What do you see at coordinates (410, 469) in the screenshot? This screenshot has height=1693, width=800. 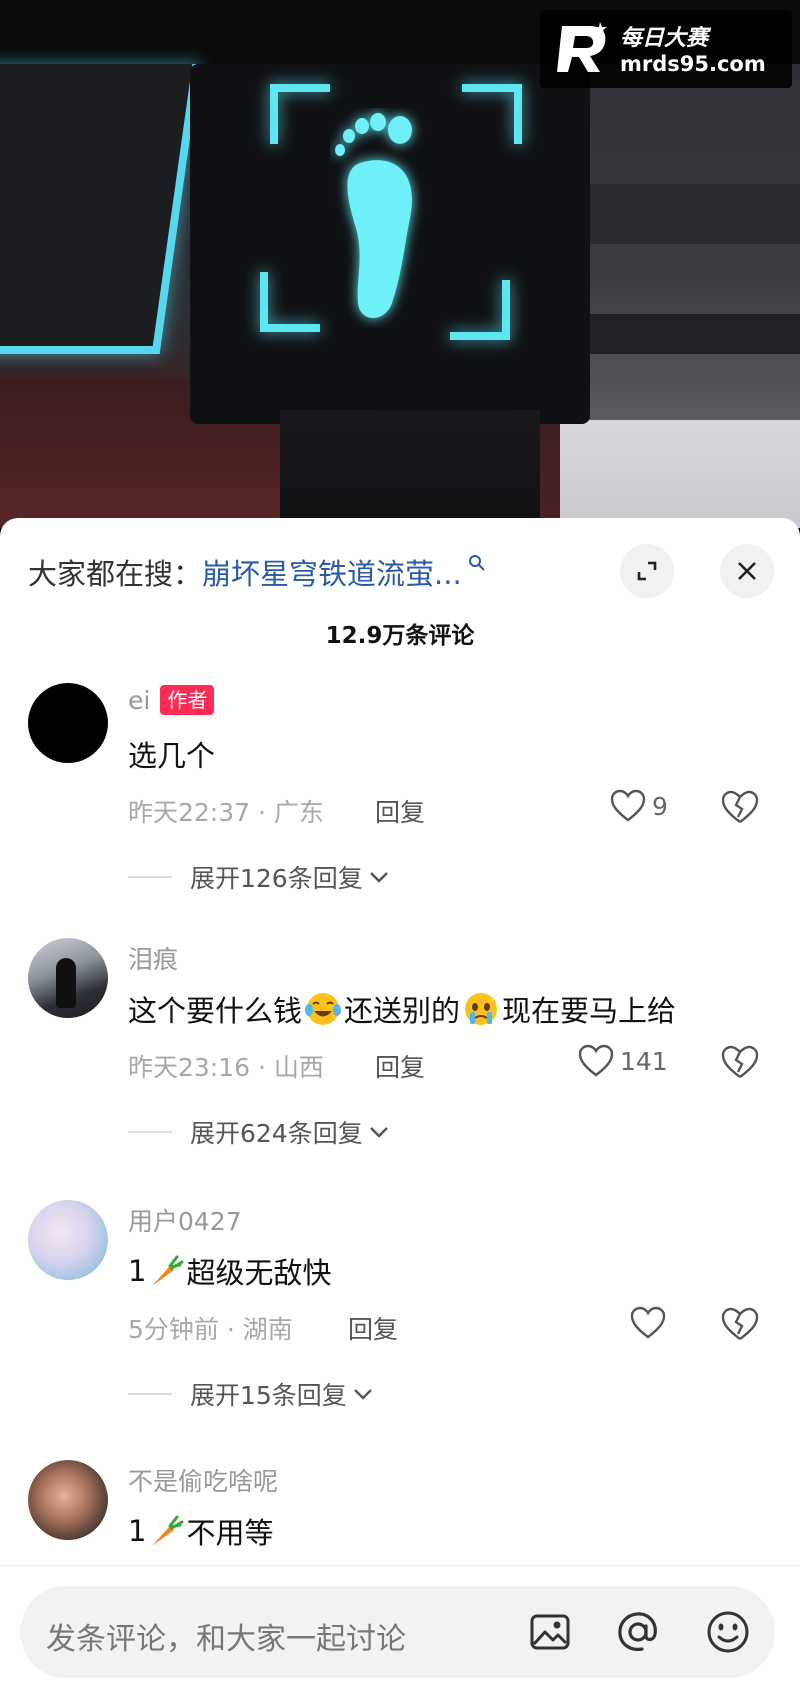 I see `scanner-stand` at bounding box center [410, 469].